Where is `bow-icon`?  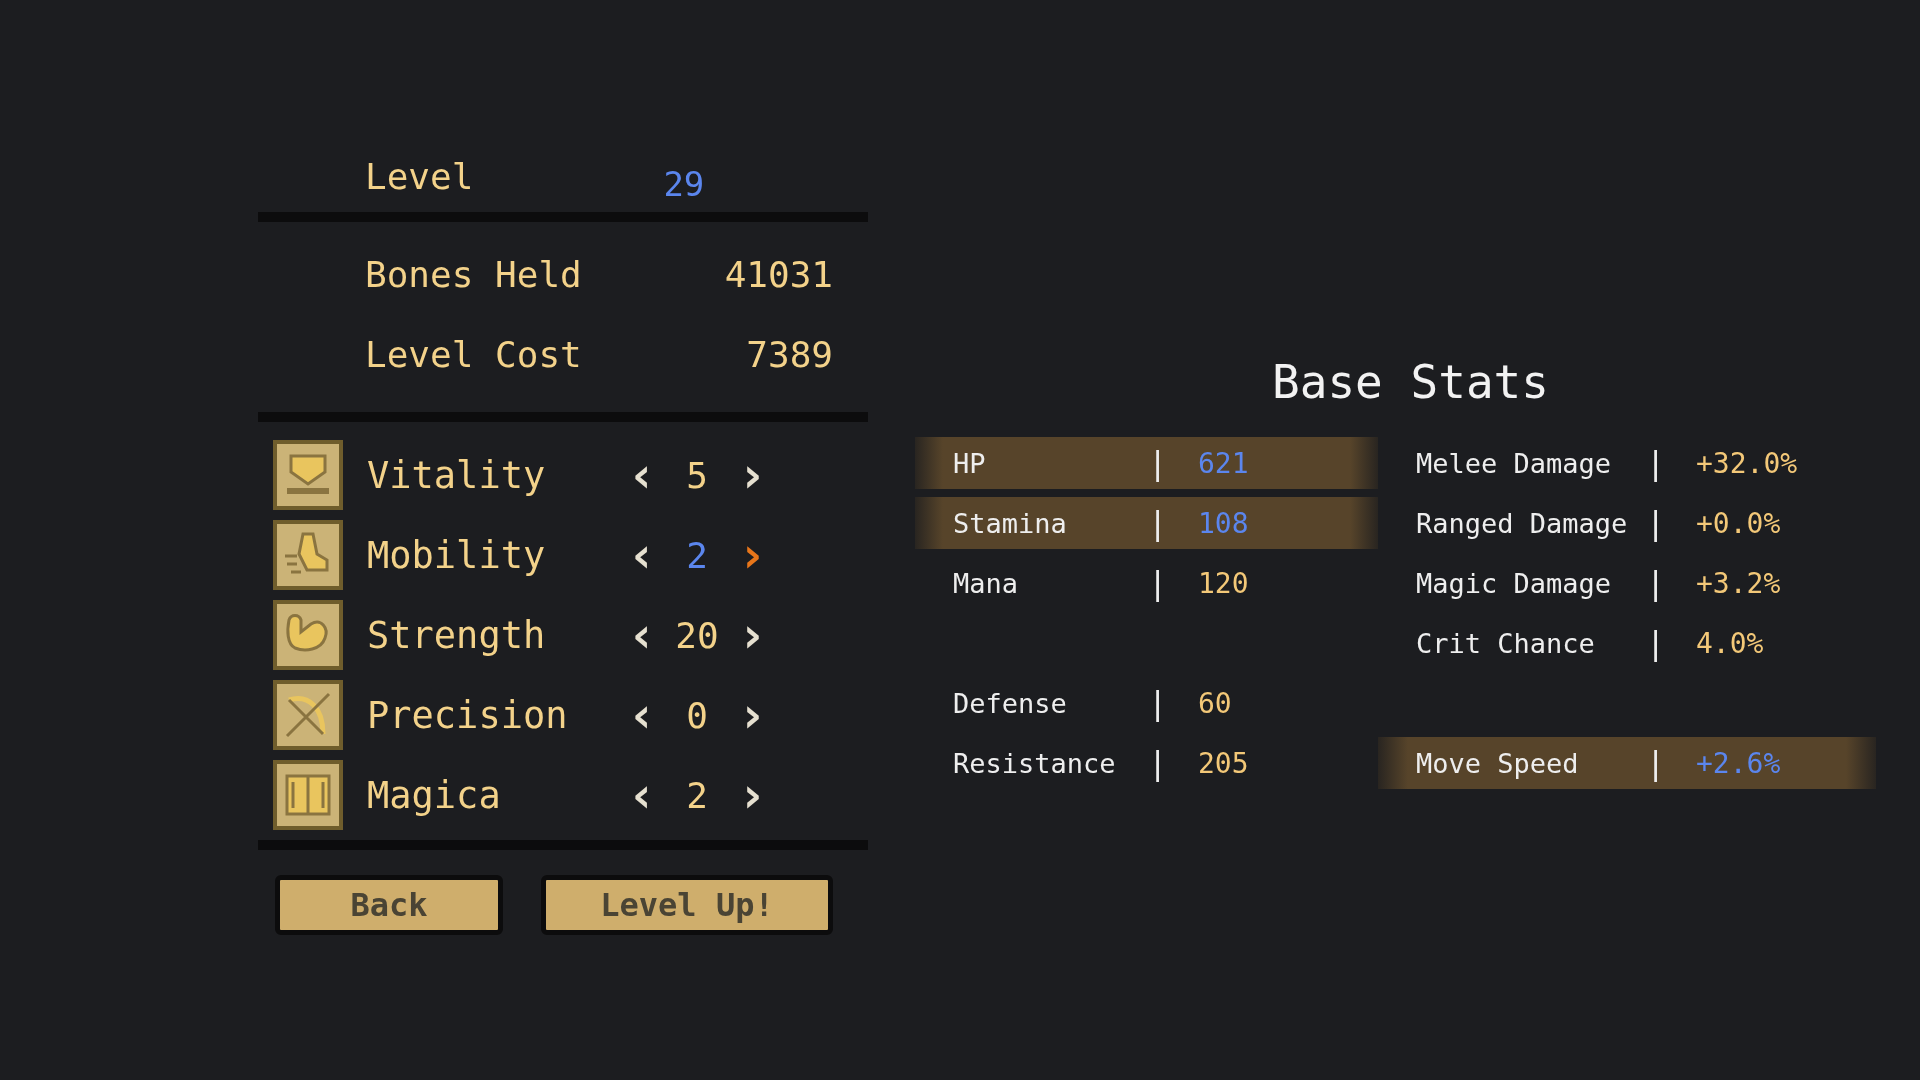
bow-icon is located at coordinates (308, 715).